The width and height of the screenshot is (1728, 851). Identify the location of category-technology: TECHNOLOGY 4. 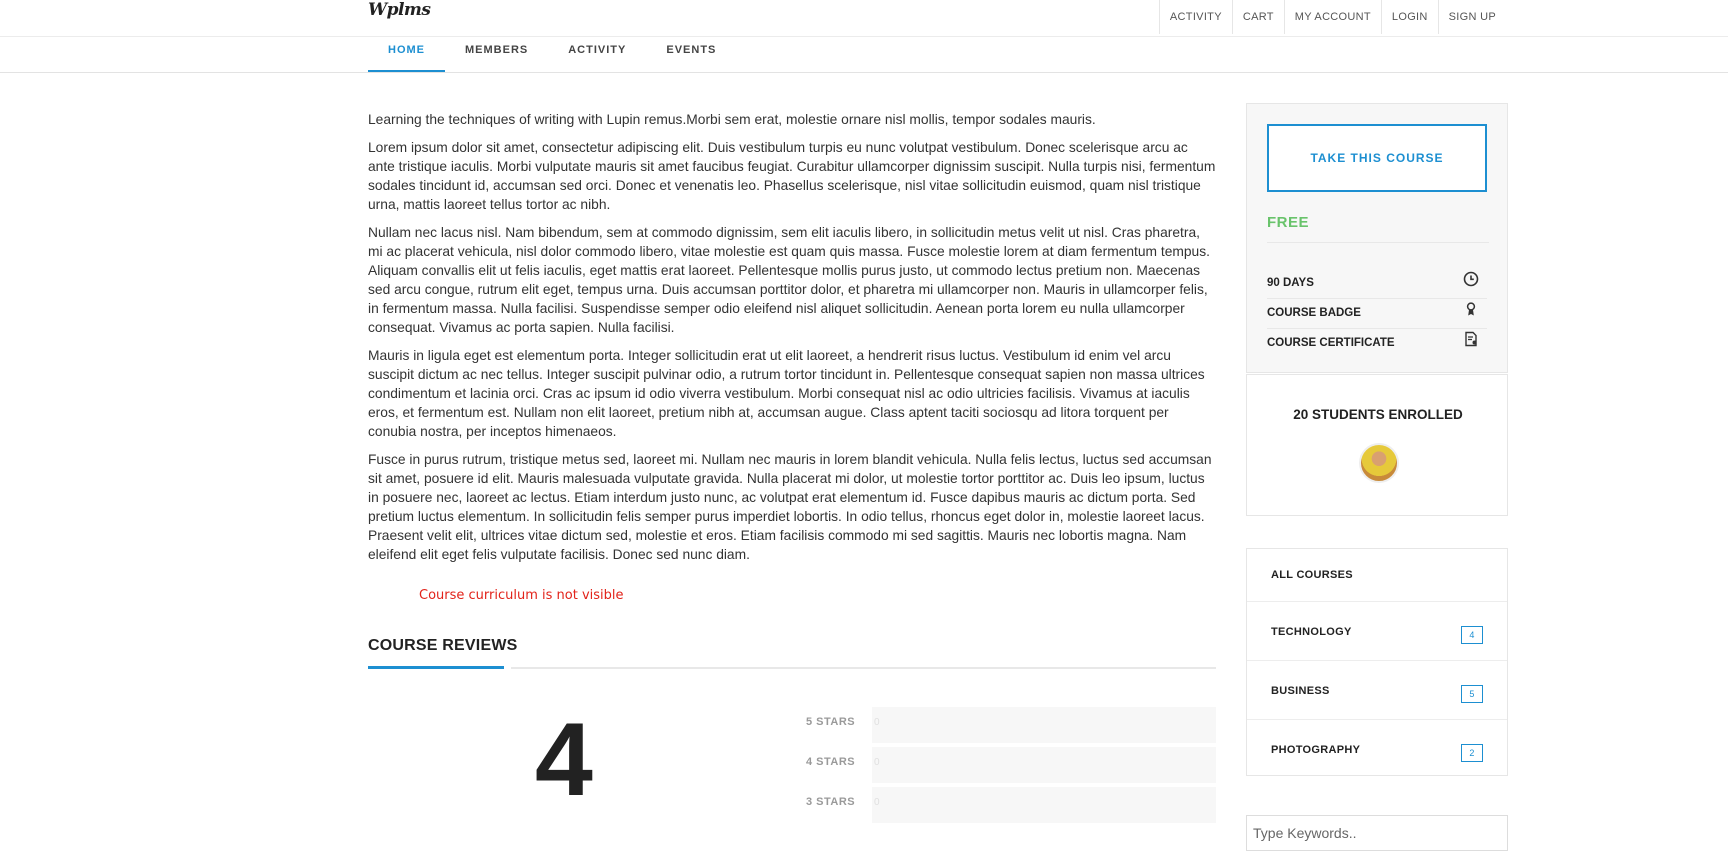
(1377, 631).